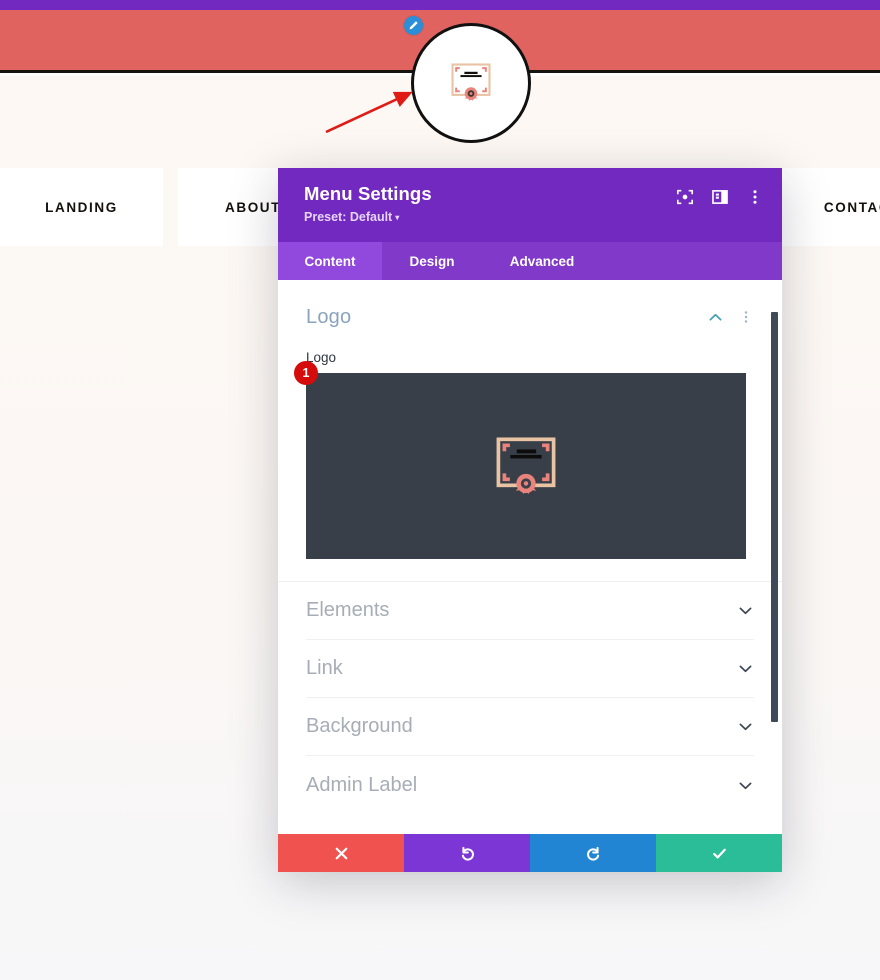  What do you see at coordinates (774, 517) in the screenshot?
I see `vertical-scrollbar` at bounding box center [774, 517].